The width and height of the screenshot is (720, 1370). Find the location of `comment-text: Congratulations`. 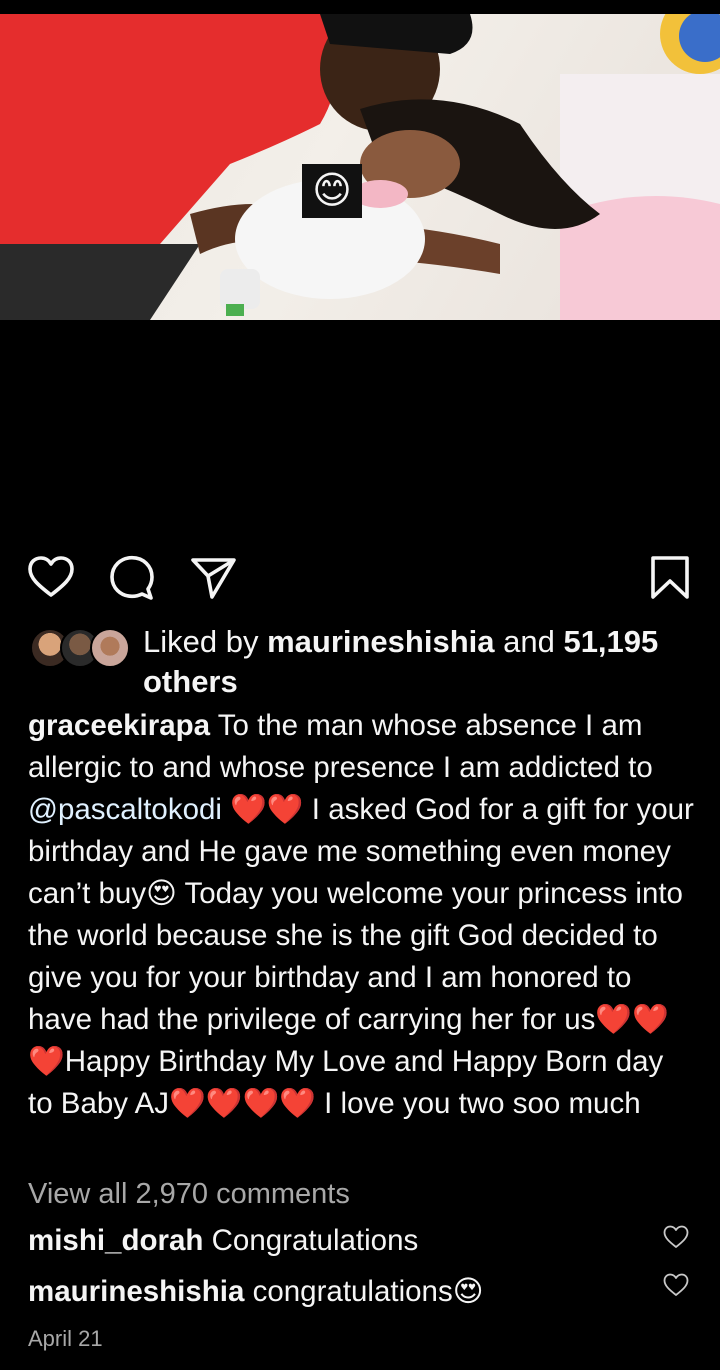

comment-text: Congratulations is located at coordinates (311, 1240).